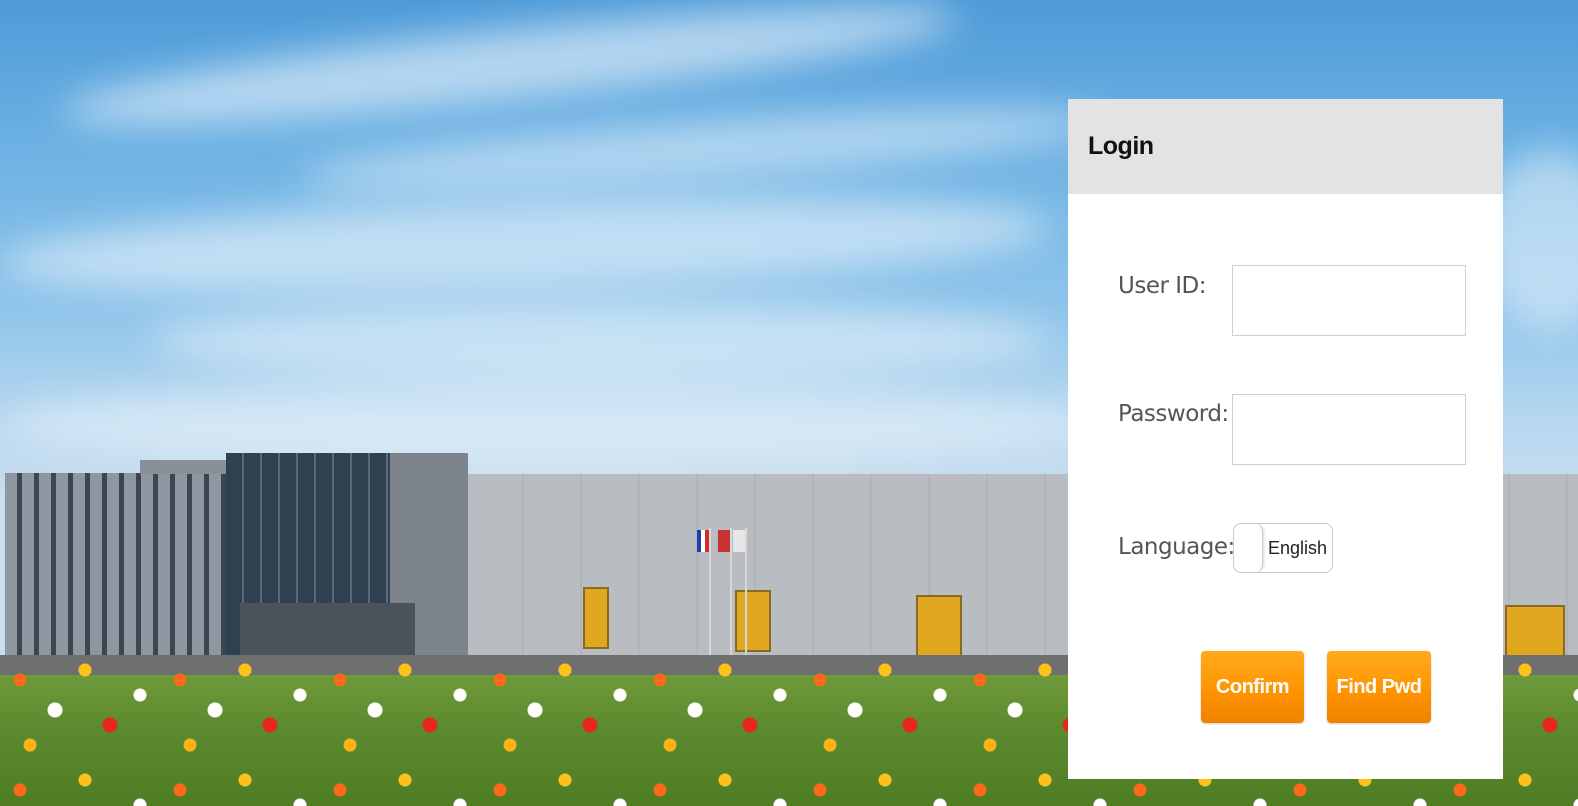 The image size is (1578, 806). I want to click on language-label: Language:, so click(1176, 547).